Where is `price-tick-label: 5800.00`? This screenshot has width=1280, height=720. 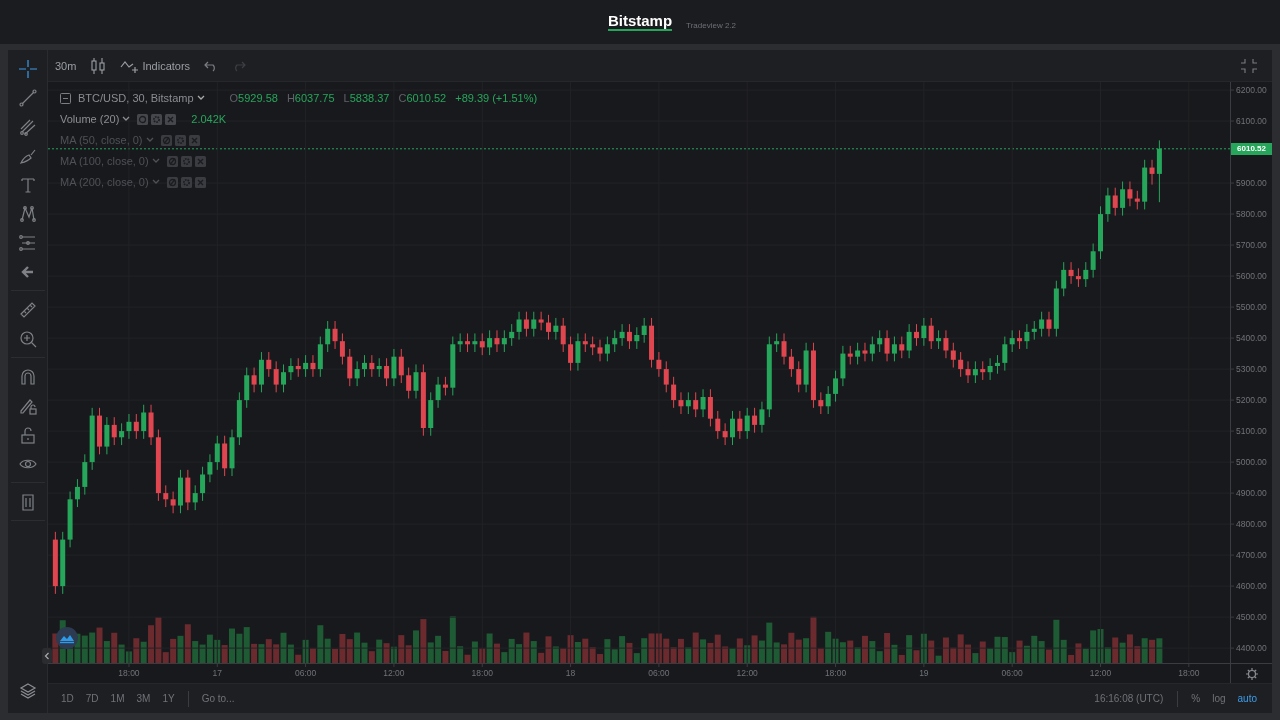 price-tick-label: 5800.00 is located at coordinates (1251, 214).